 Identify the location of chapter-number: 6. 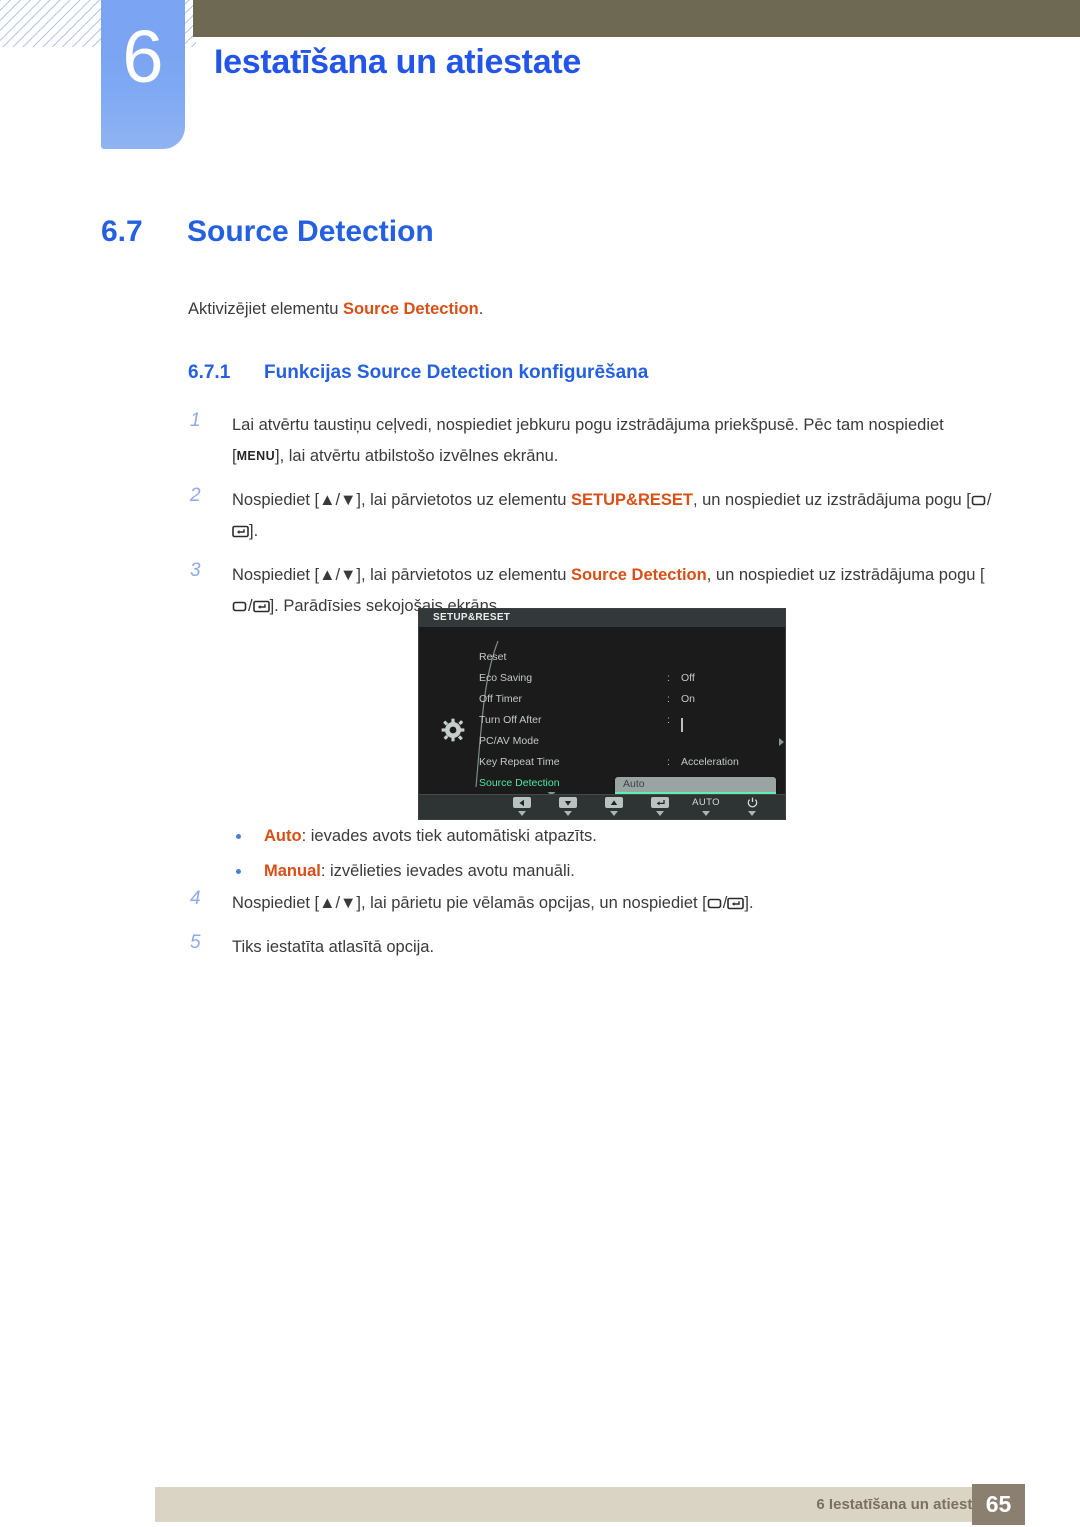
(143, 56).